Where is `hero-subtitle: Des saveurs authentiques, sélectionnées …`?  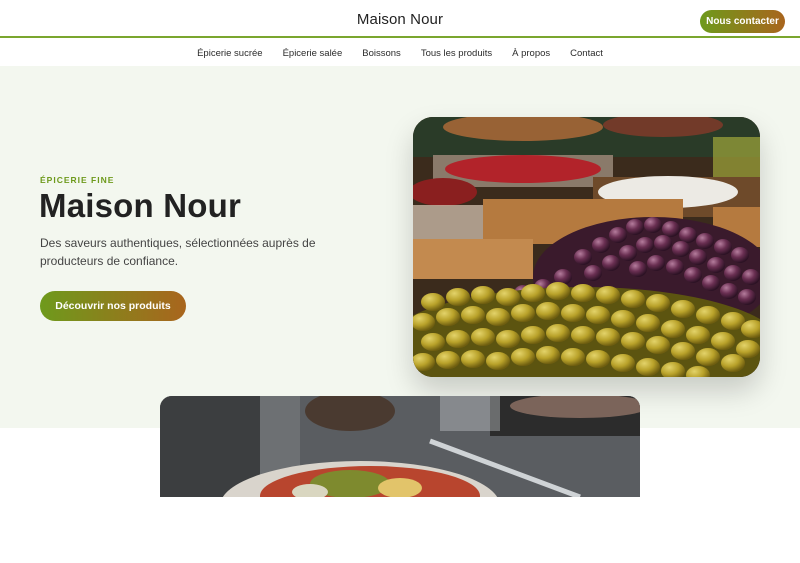
hero-subtitle: Des saveurs authentiques, sélectionnées … is located at coordinates (178, 252).